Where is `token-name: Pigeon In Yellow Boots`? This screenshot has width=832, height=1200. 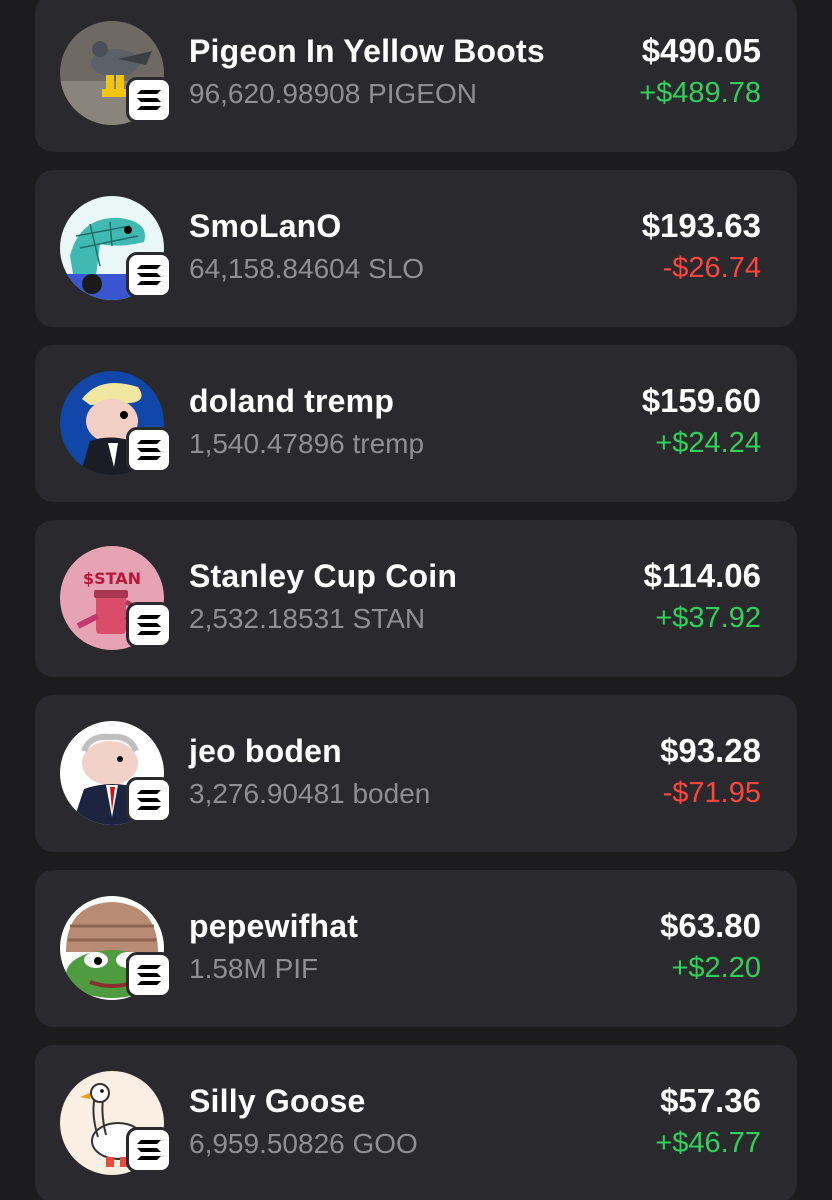 token-name: Pigeon In Yellow Boots is located at coordinates (367, 51).